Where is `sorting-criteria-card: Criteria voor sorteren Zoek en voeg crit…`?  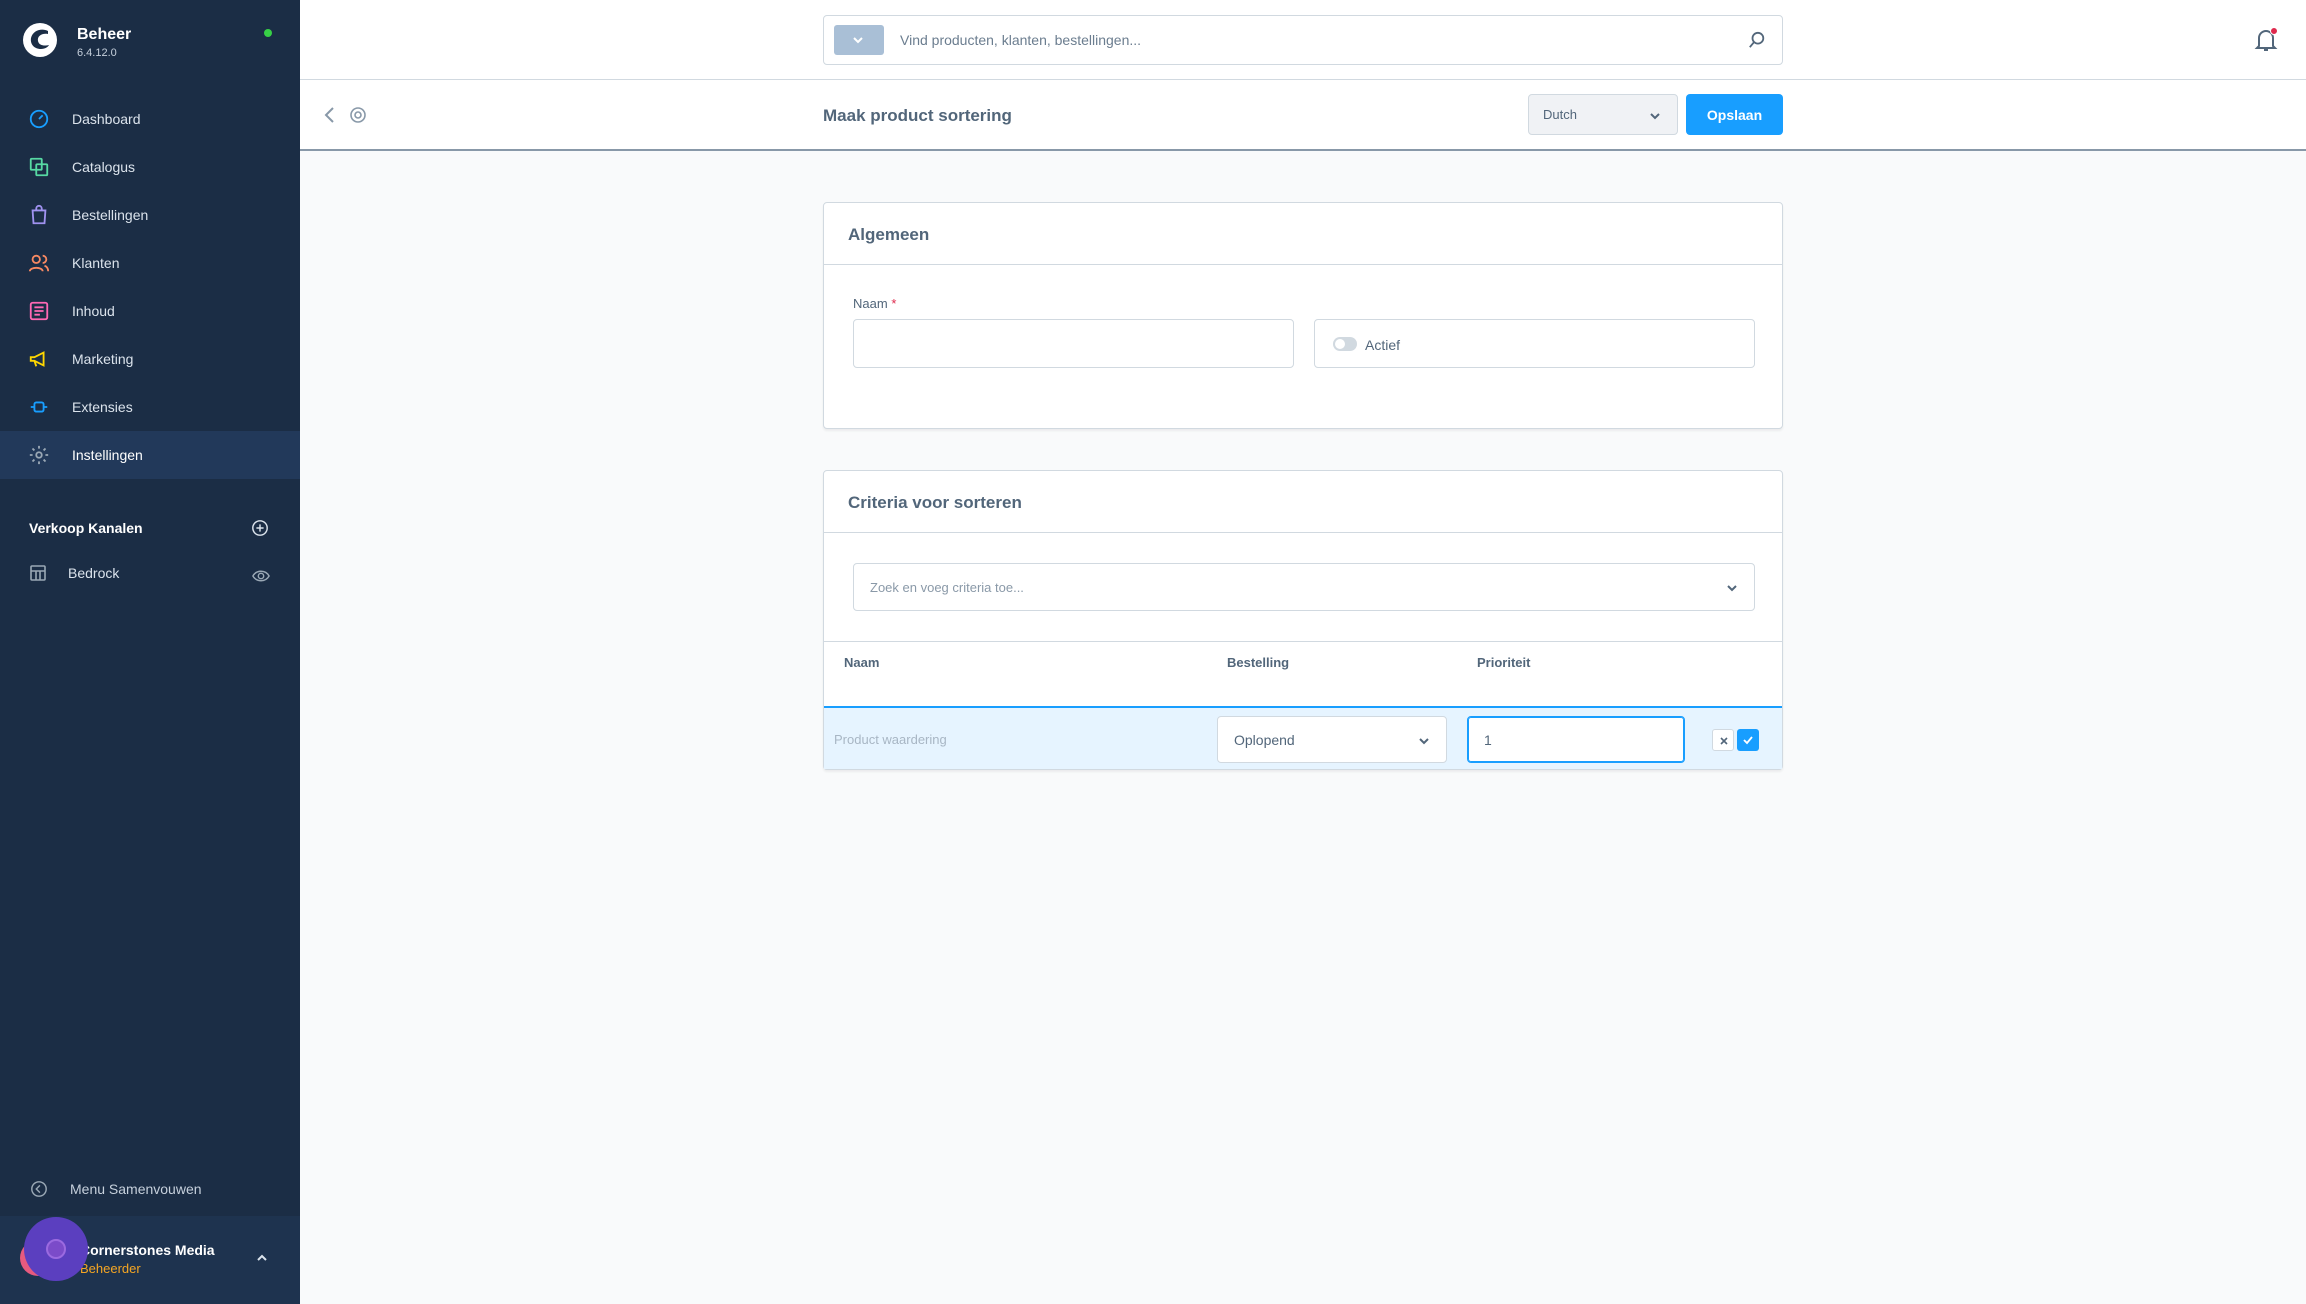 sorting-criteria-card: Criteria voor sorteren Zoek en voeg crit… is located at coordinates (1303, 620).